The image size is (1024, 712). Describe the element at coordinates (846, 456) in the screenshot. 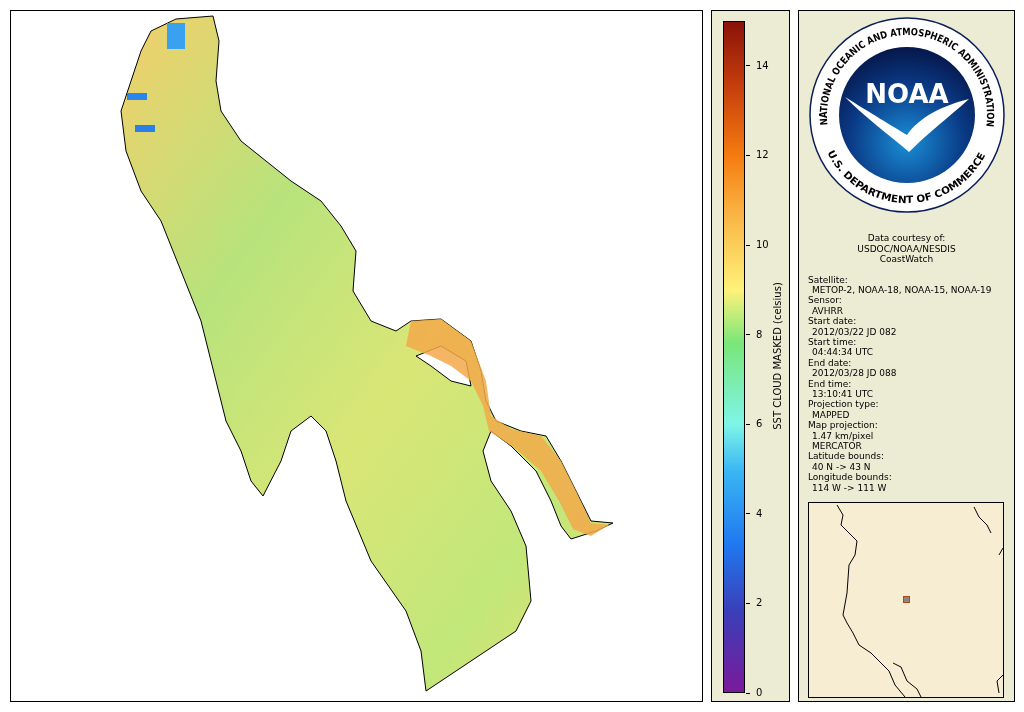

I see `metadata-label: Latitude bounds:` at that location.